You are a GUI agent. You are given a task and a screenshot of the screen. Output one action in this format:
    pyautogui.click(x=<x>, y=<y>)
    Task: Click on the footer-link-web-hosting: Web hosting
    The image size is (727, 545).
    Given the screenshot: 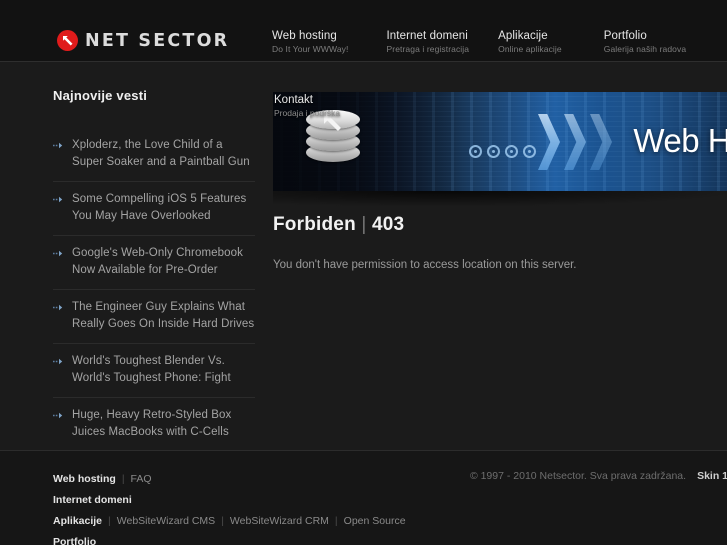 What is the action you would take?
    pyautogui.click(x=84, y=479)
    